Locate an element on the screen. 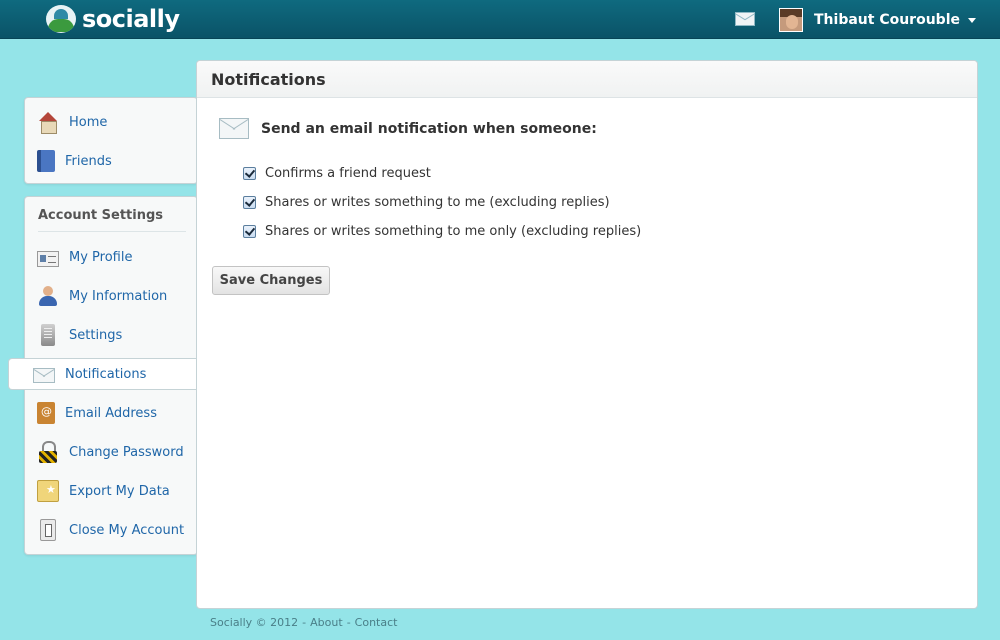 The image size is (1000, 640). nav-item-label: Home is located at coordinates (88, 122).